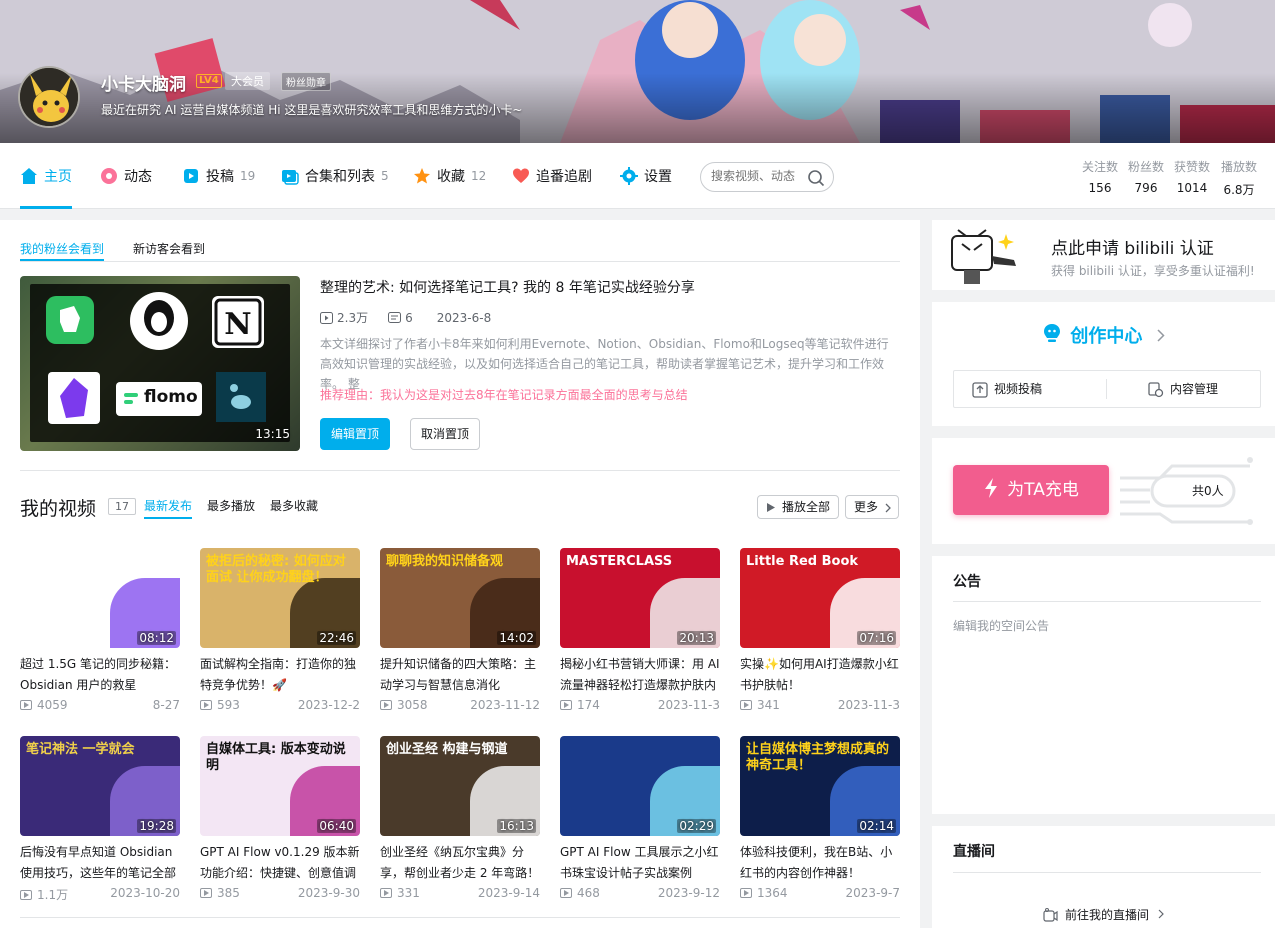  Describe the element at coordinates (1103, 364) in the screenshot. I see `creation-center-card: 创作中心 视频投稿 内容管理` at that location.